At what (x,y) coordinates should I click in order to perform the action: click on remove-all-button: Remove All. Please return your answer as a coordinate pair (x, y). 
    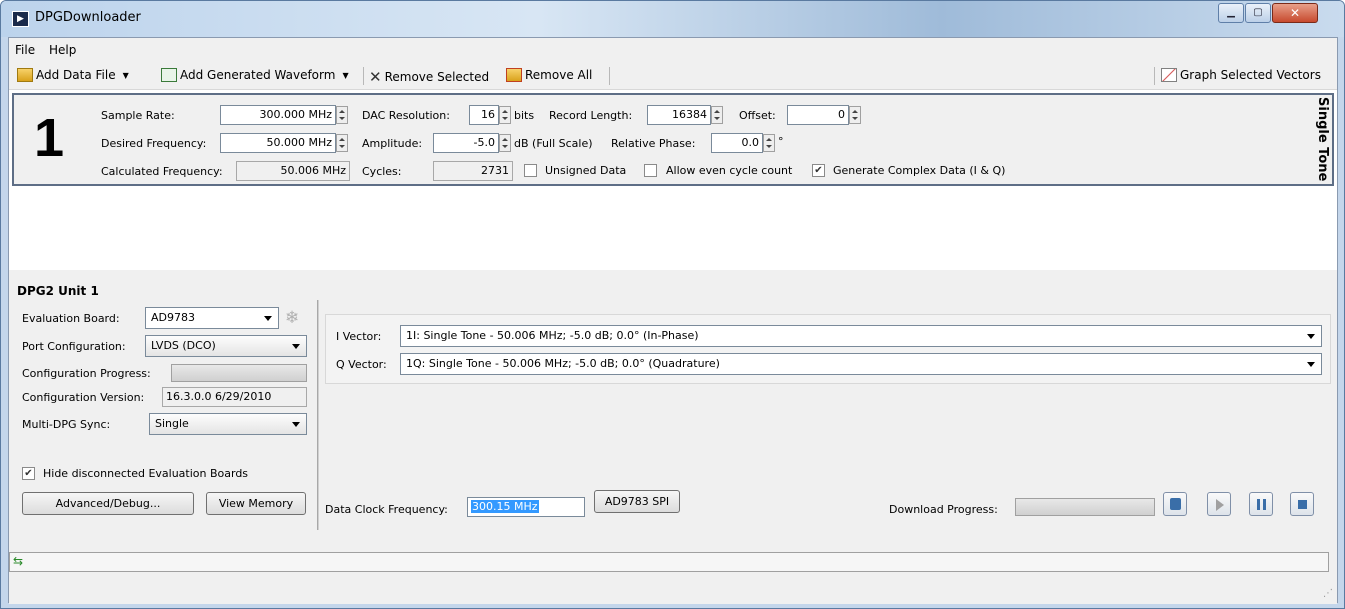
    Looking at the image, I should click on (549, 75).